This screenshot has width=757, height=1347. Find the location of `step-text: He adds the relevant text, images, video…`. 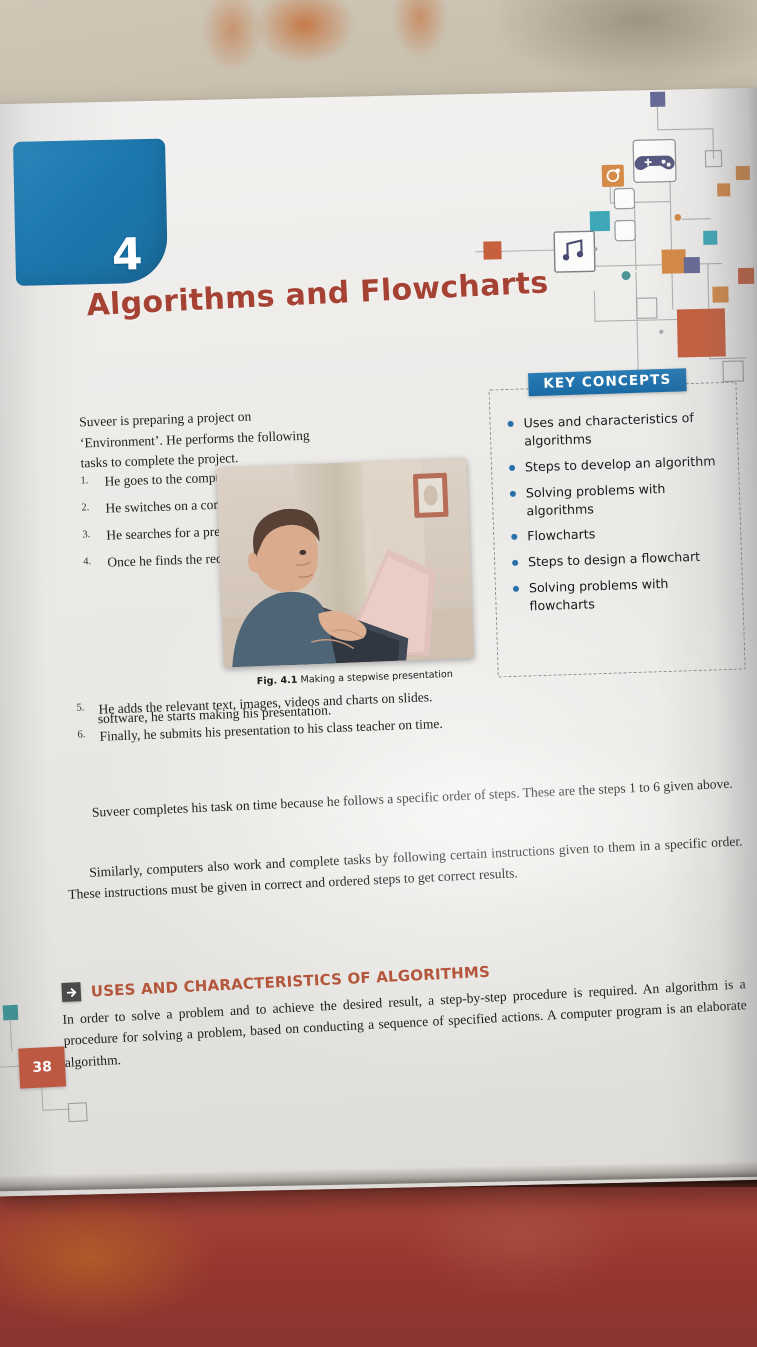

step-text: He adds the relevant text, images, video… is located at coordinates (265, 703).